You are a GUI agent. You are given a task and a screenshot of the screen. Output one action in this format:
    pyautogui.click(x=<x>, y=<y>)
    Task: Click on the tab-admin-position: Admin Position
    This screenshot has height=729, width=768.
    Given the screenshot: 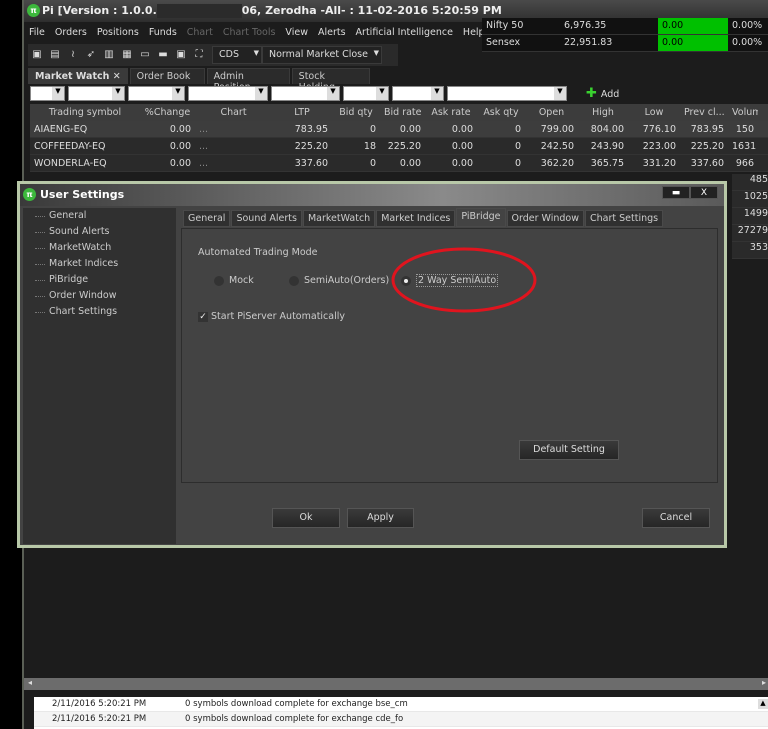 What is the action you would take?
    pyautogui.click(x=248, y=80)
    